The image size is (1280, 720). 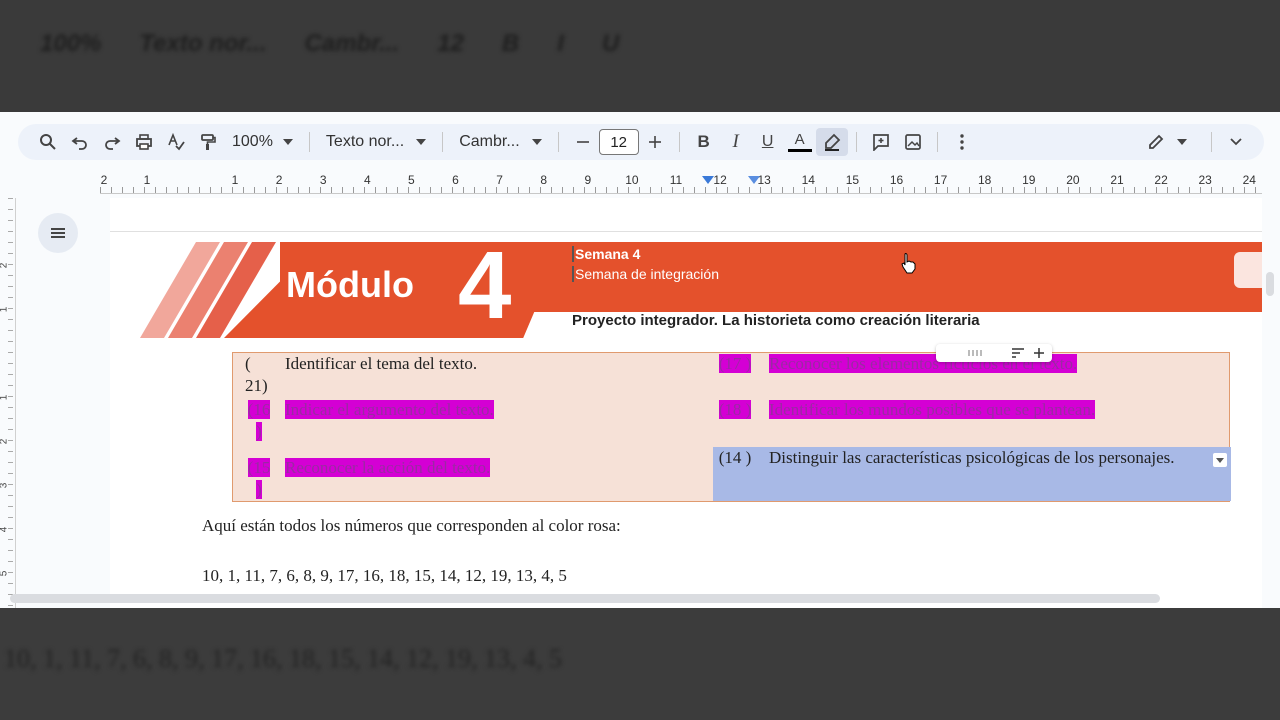 What do you see at coordinates (645, 274) in the screenshot?
I see `week-subtitle: Semana de integración` at bounding box center [645, 274].